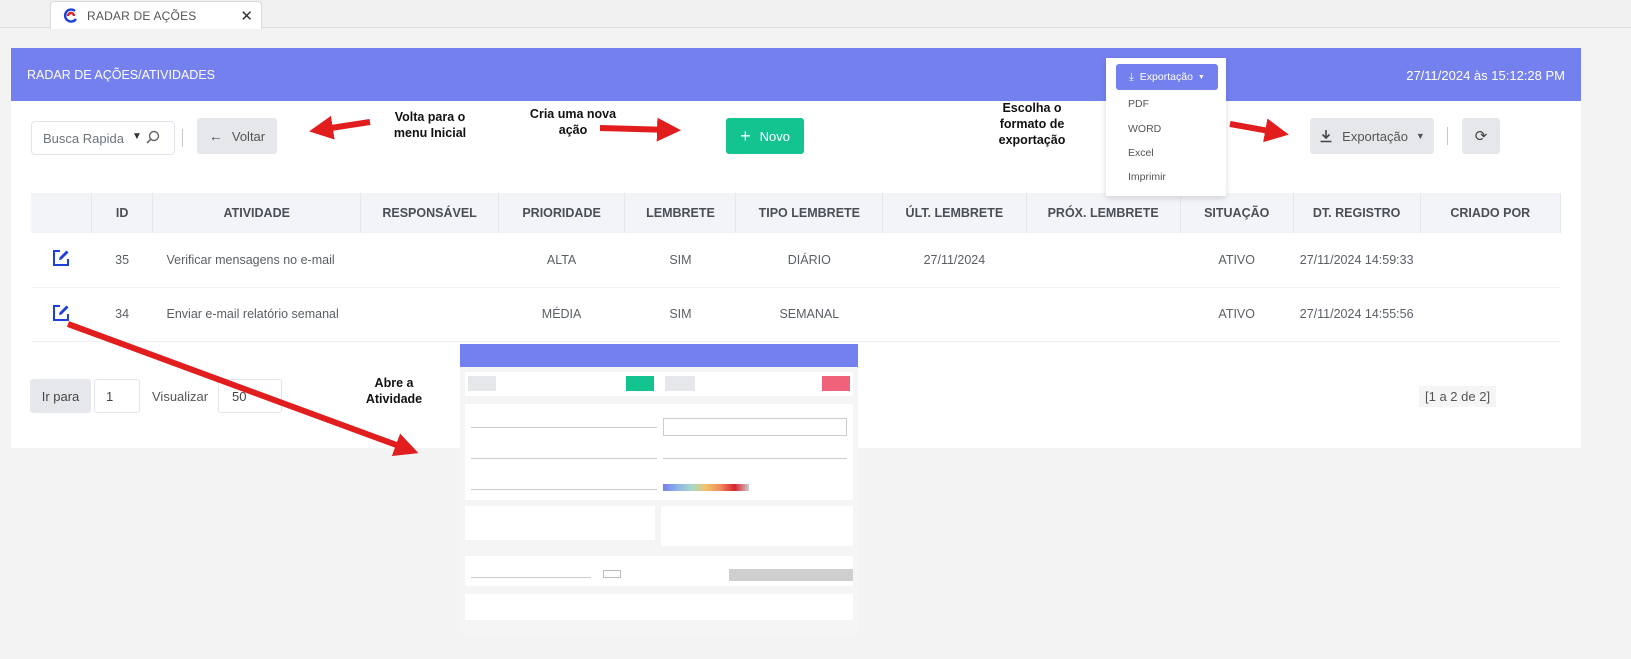 The width and height of the screenshot is (1631, 659). I want to click on activity-form-thumbnail, so click(659, 489).